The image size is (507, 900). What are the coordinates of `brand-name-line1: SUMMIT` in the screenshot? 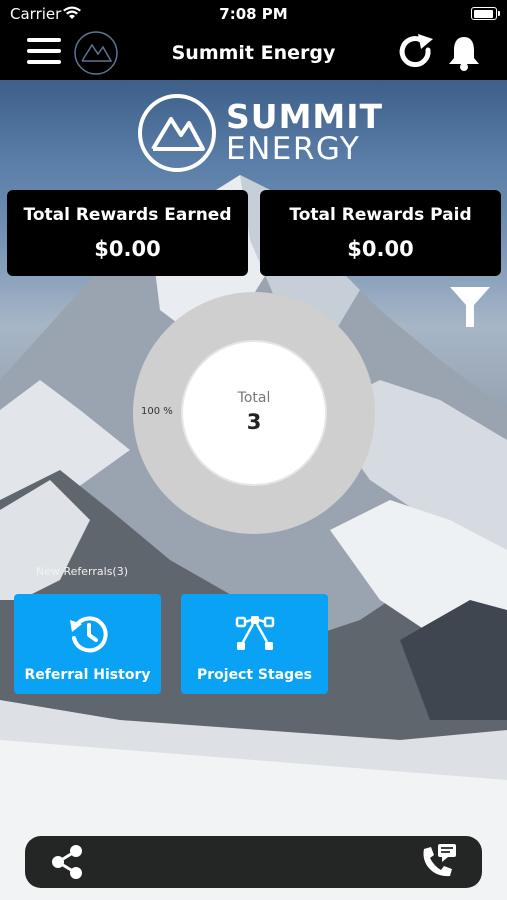 It's located at (305, 116).